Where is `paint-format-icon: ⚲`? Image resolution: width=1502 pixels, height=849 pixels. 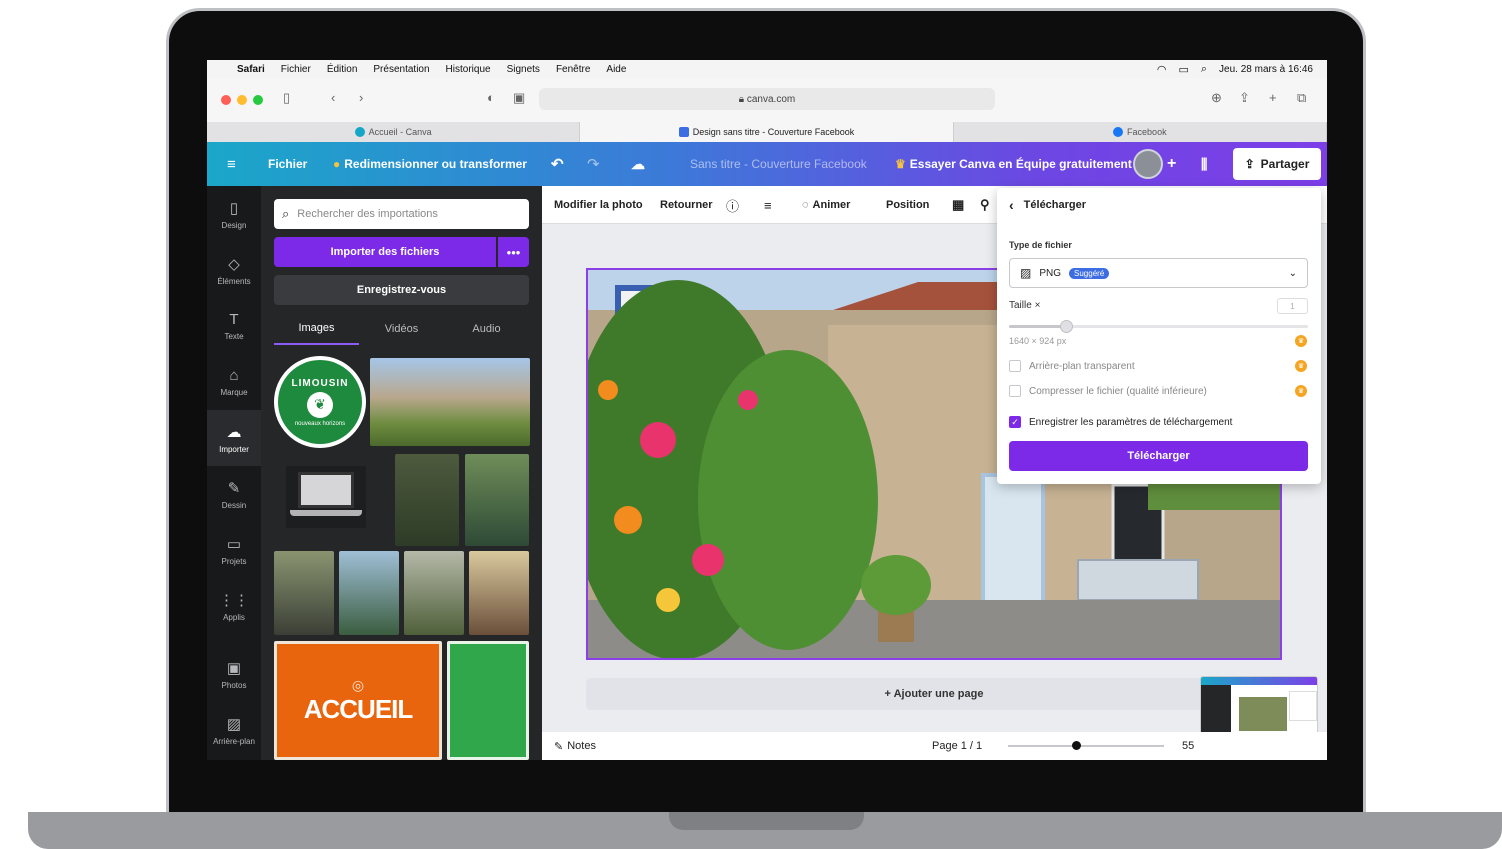 paint-format-icon: ⚲ is located at coordinates (985, 205).